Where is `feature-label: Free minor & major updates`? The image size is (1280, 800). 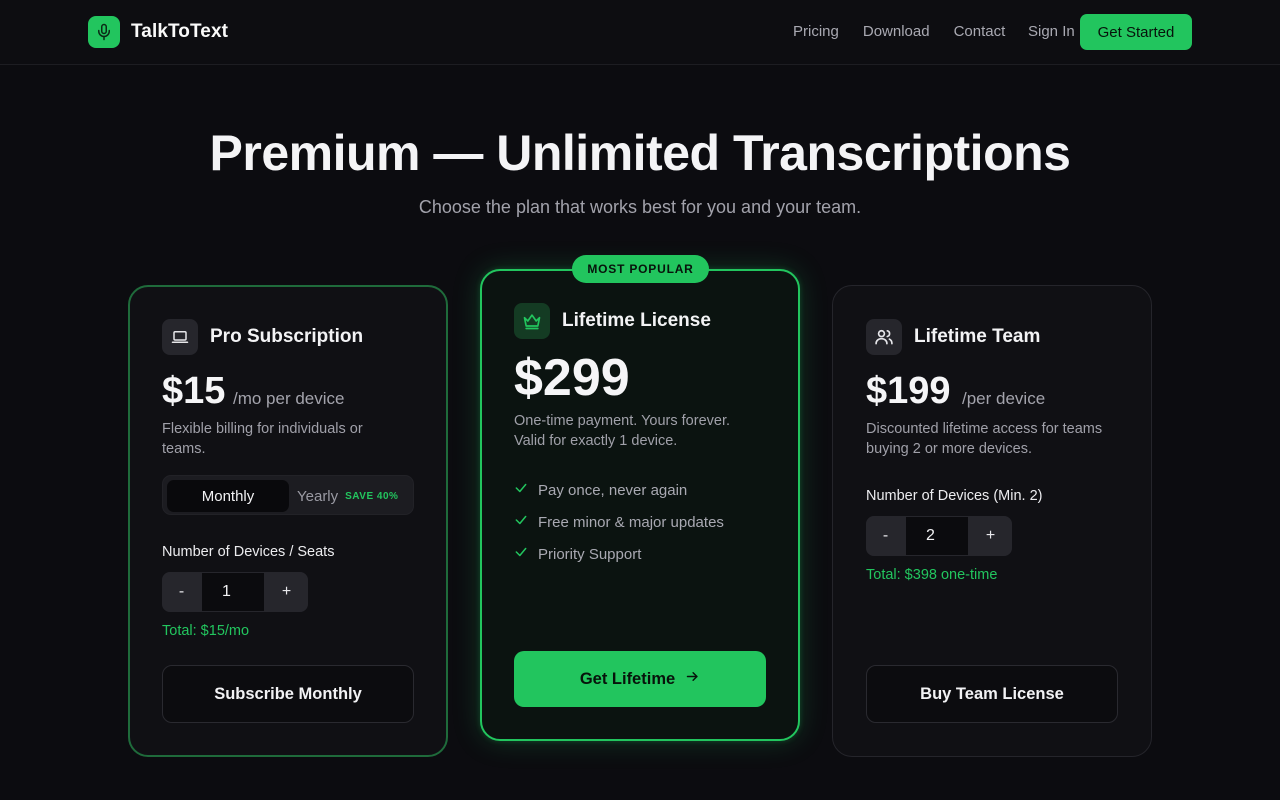 feature-label: Free minor & major updates is located at coordinates (631, 522).